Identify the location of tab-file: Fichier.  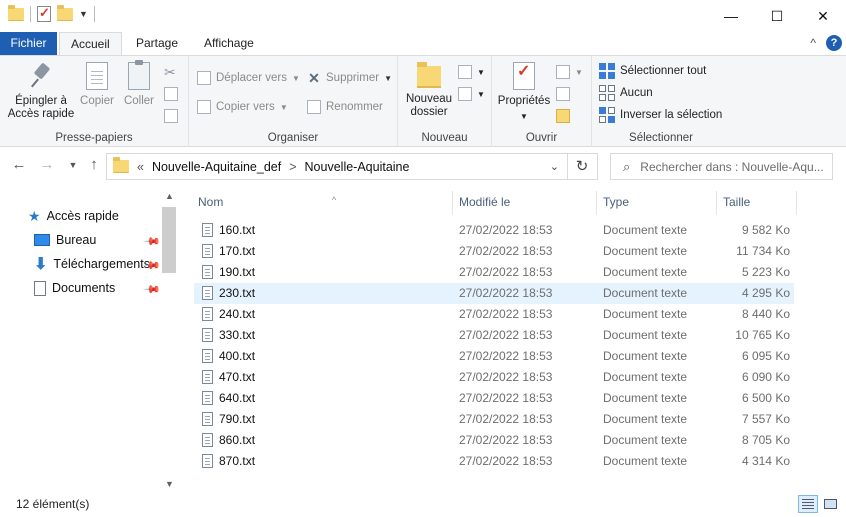
(28, 43).